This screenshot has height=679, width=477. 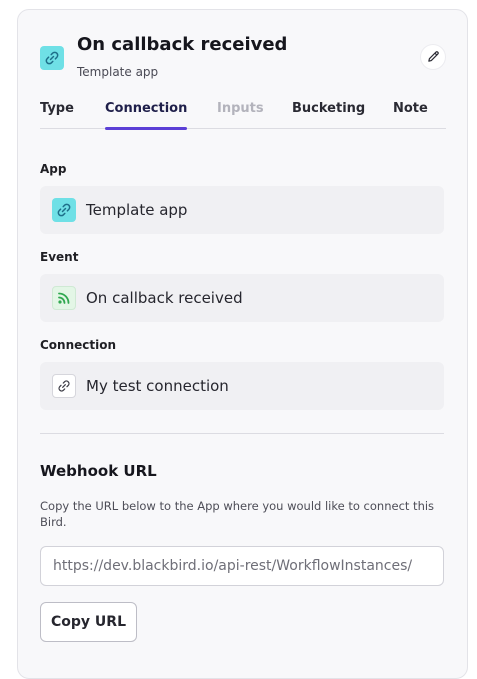 I want to click on chain-link-icon, so click(x=64, y=386).